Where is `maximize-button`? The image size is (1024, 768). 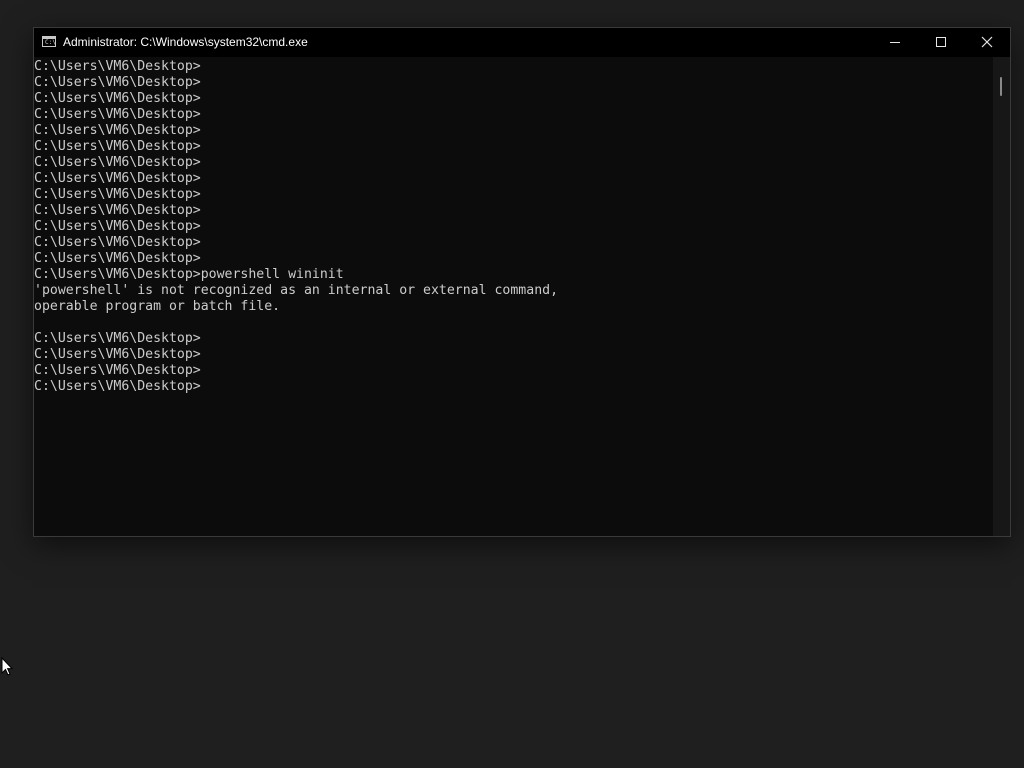
maximize-button is located at coordinates (941, 42).